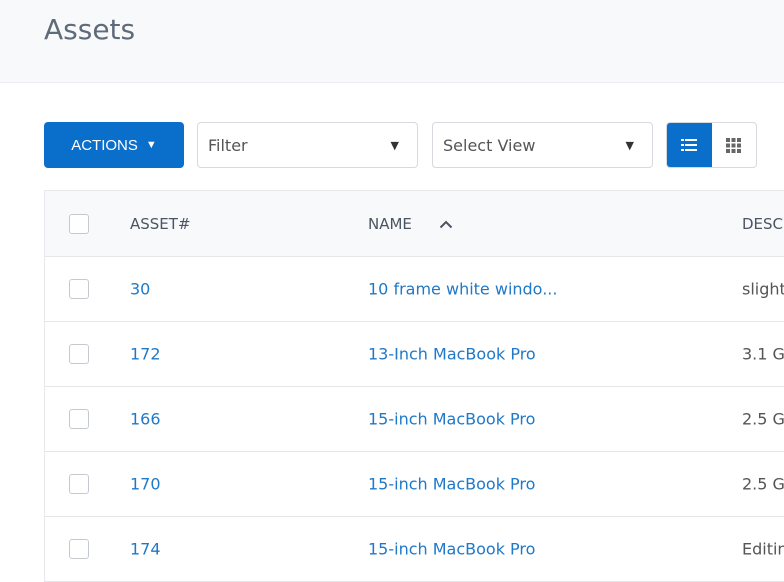 This screenshot has height=582, width=784. What do you see at coordinates (489, 145) in the screenshot?
I see `view-value: Select View` at bounding box center [489, 145].